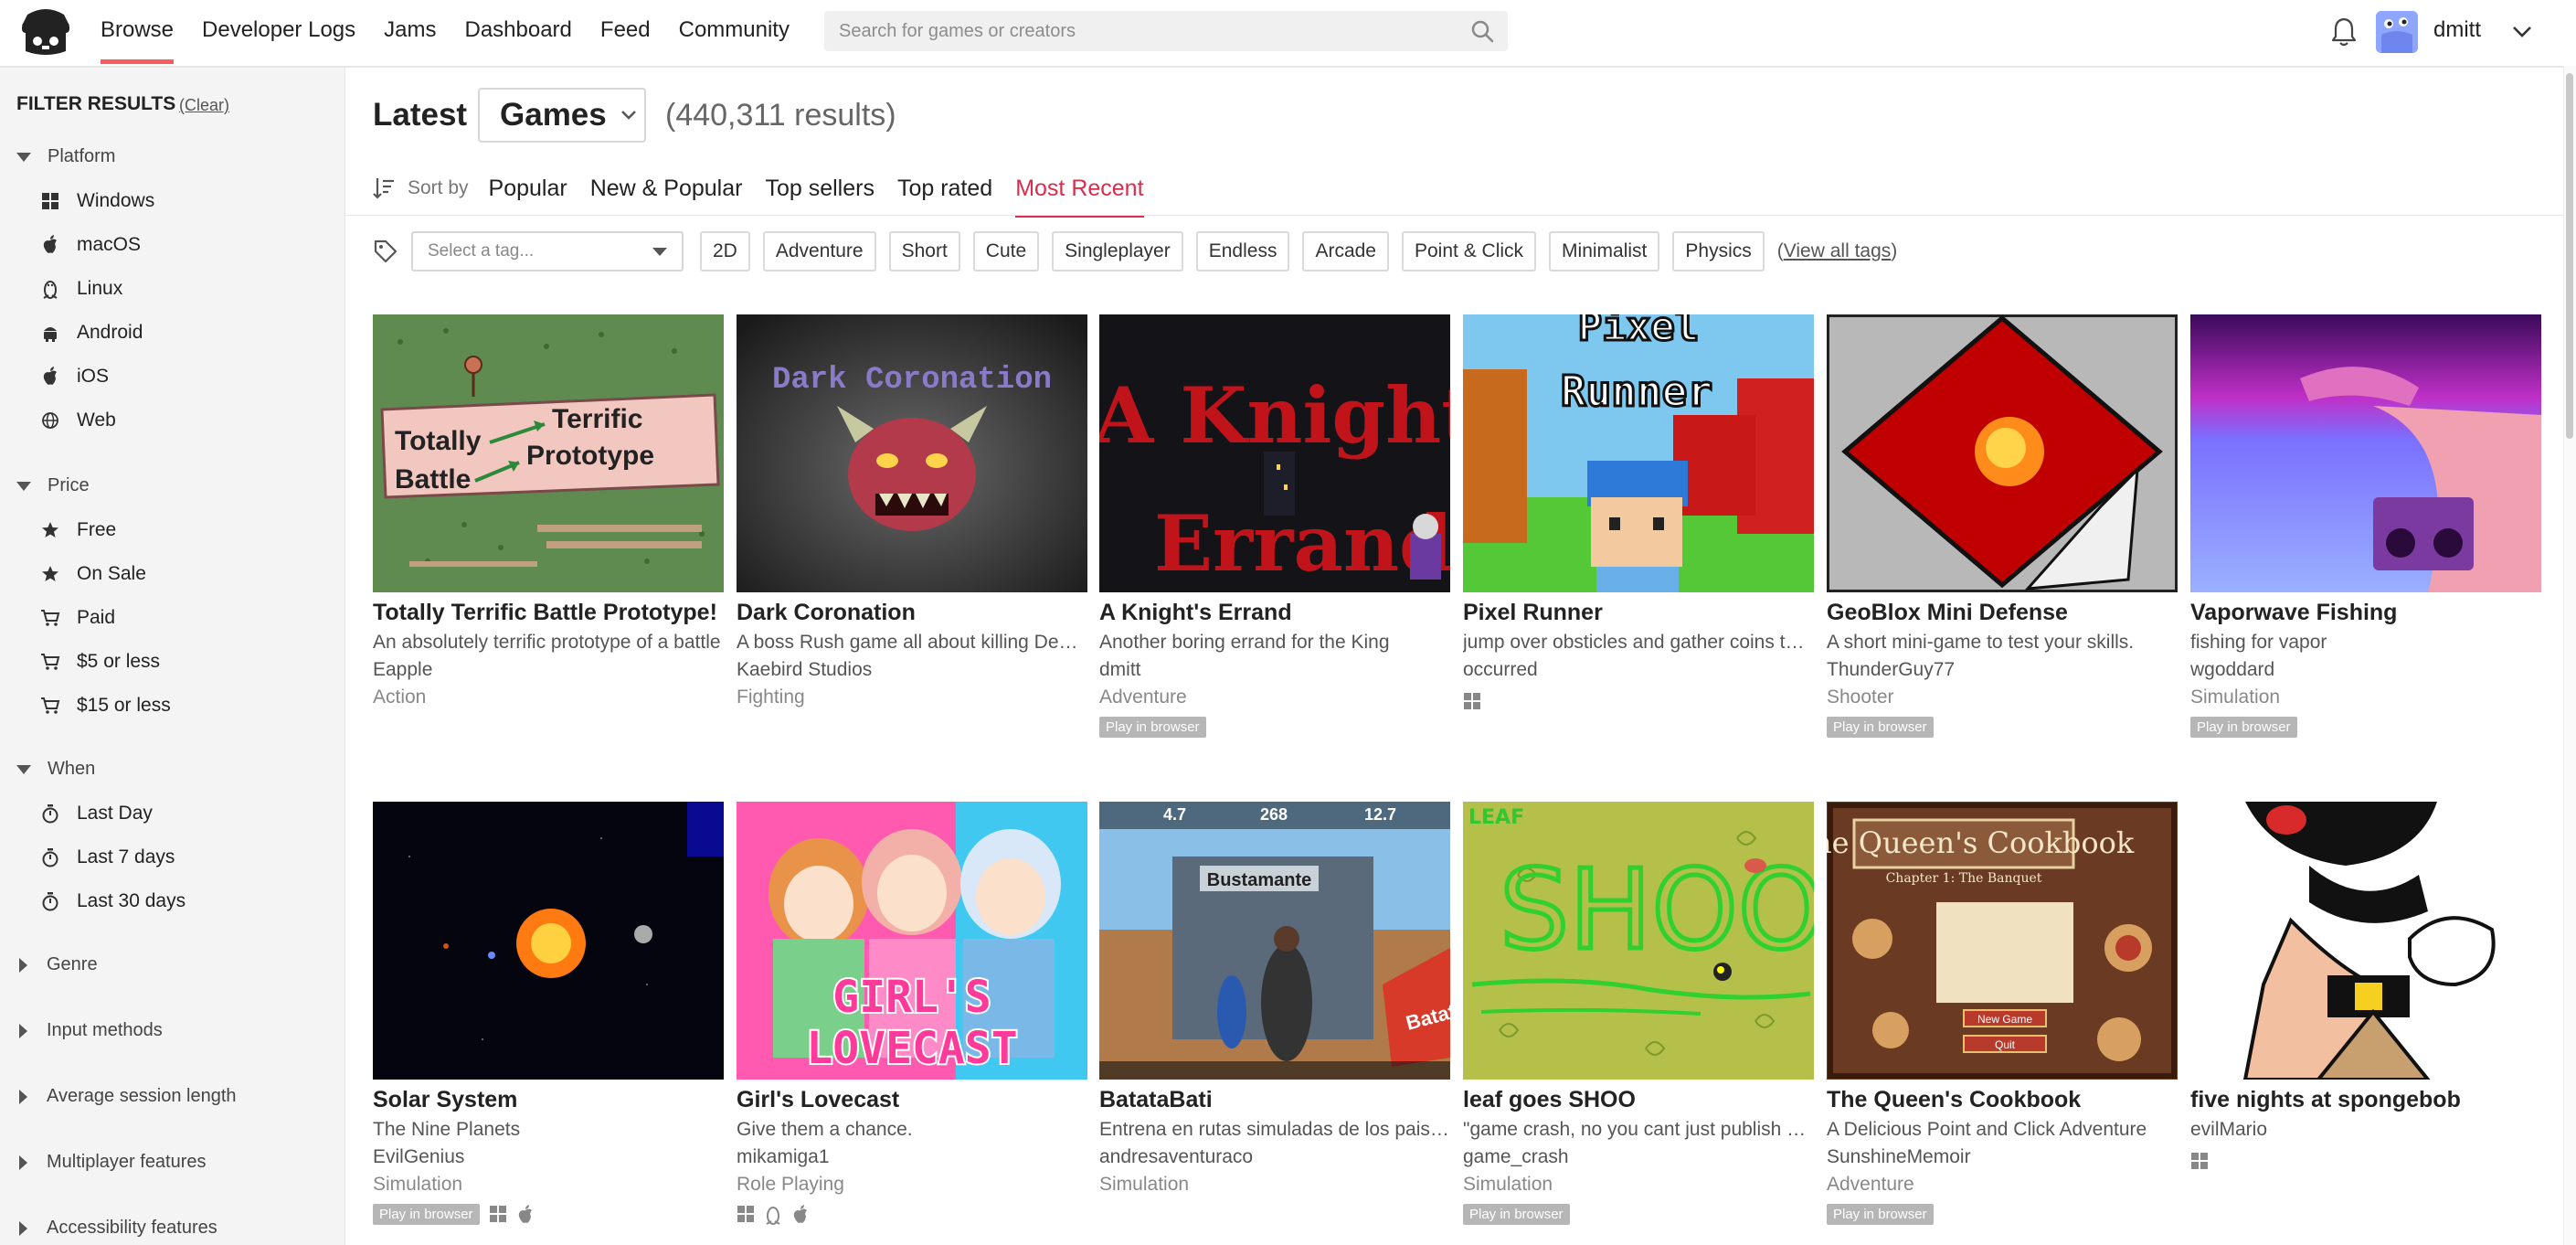 This screenshot has width=2576, height=1245. I want to click on section-label: Accessibility features, so click(132, 1228).